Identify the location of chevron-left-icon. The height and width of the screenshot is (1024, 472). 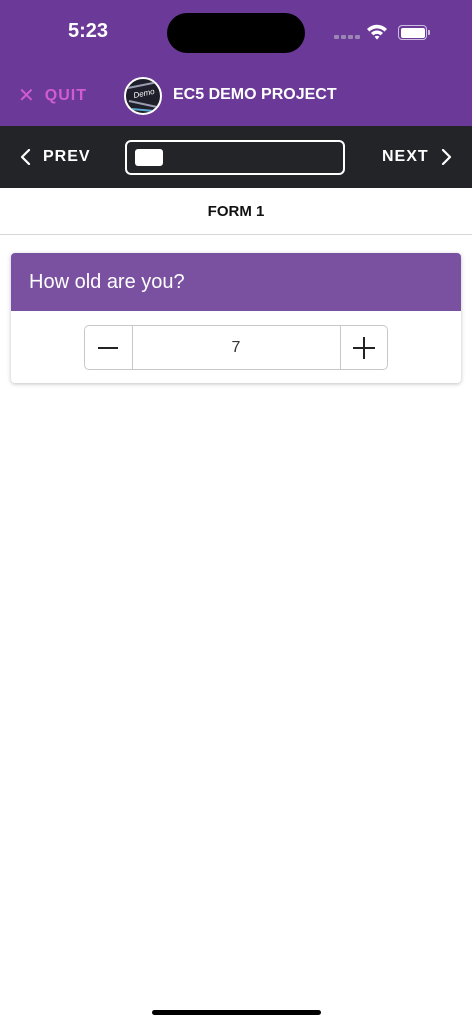
(25, 157).